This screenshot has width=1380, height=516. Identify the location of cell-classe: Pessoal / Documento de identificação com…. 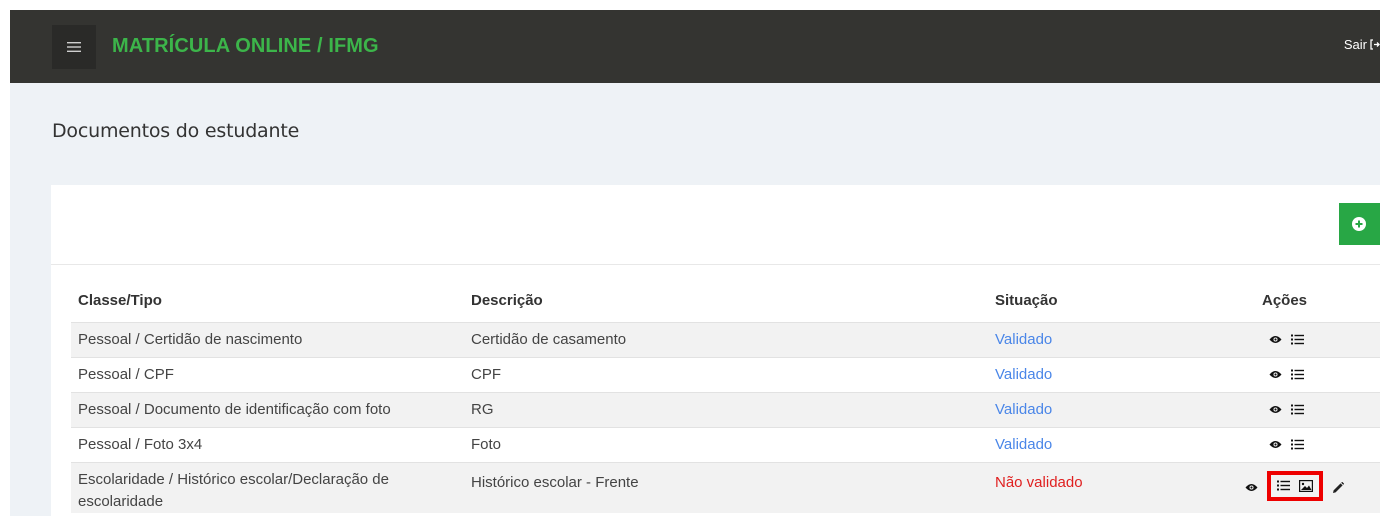
(267, 409).